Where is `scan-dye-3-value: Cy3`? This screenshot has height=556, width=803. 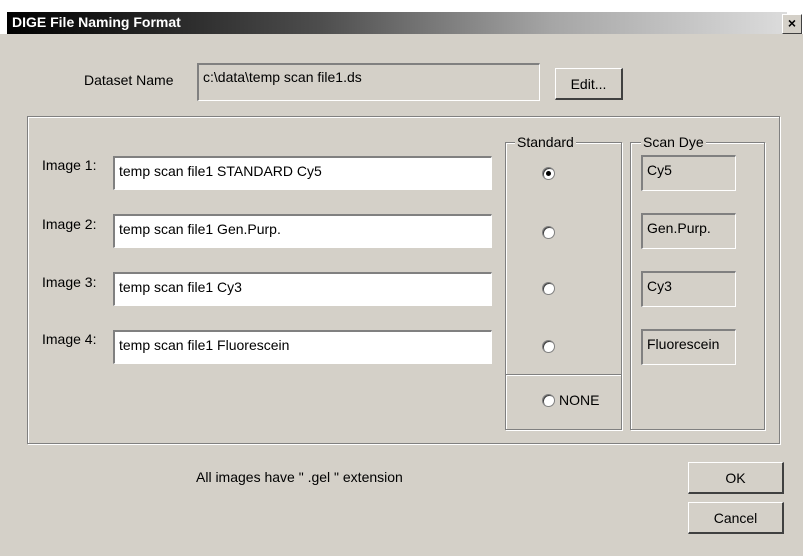
scan-dye-3-value: Cy3 is located at coordinates (659, 286).